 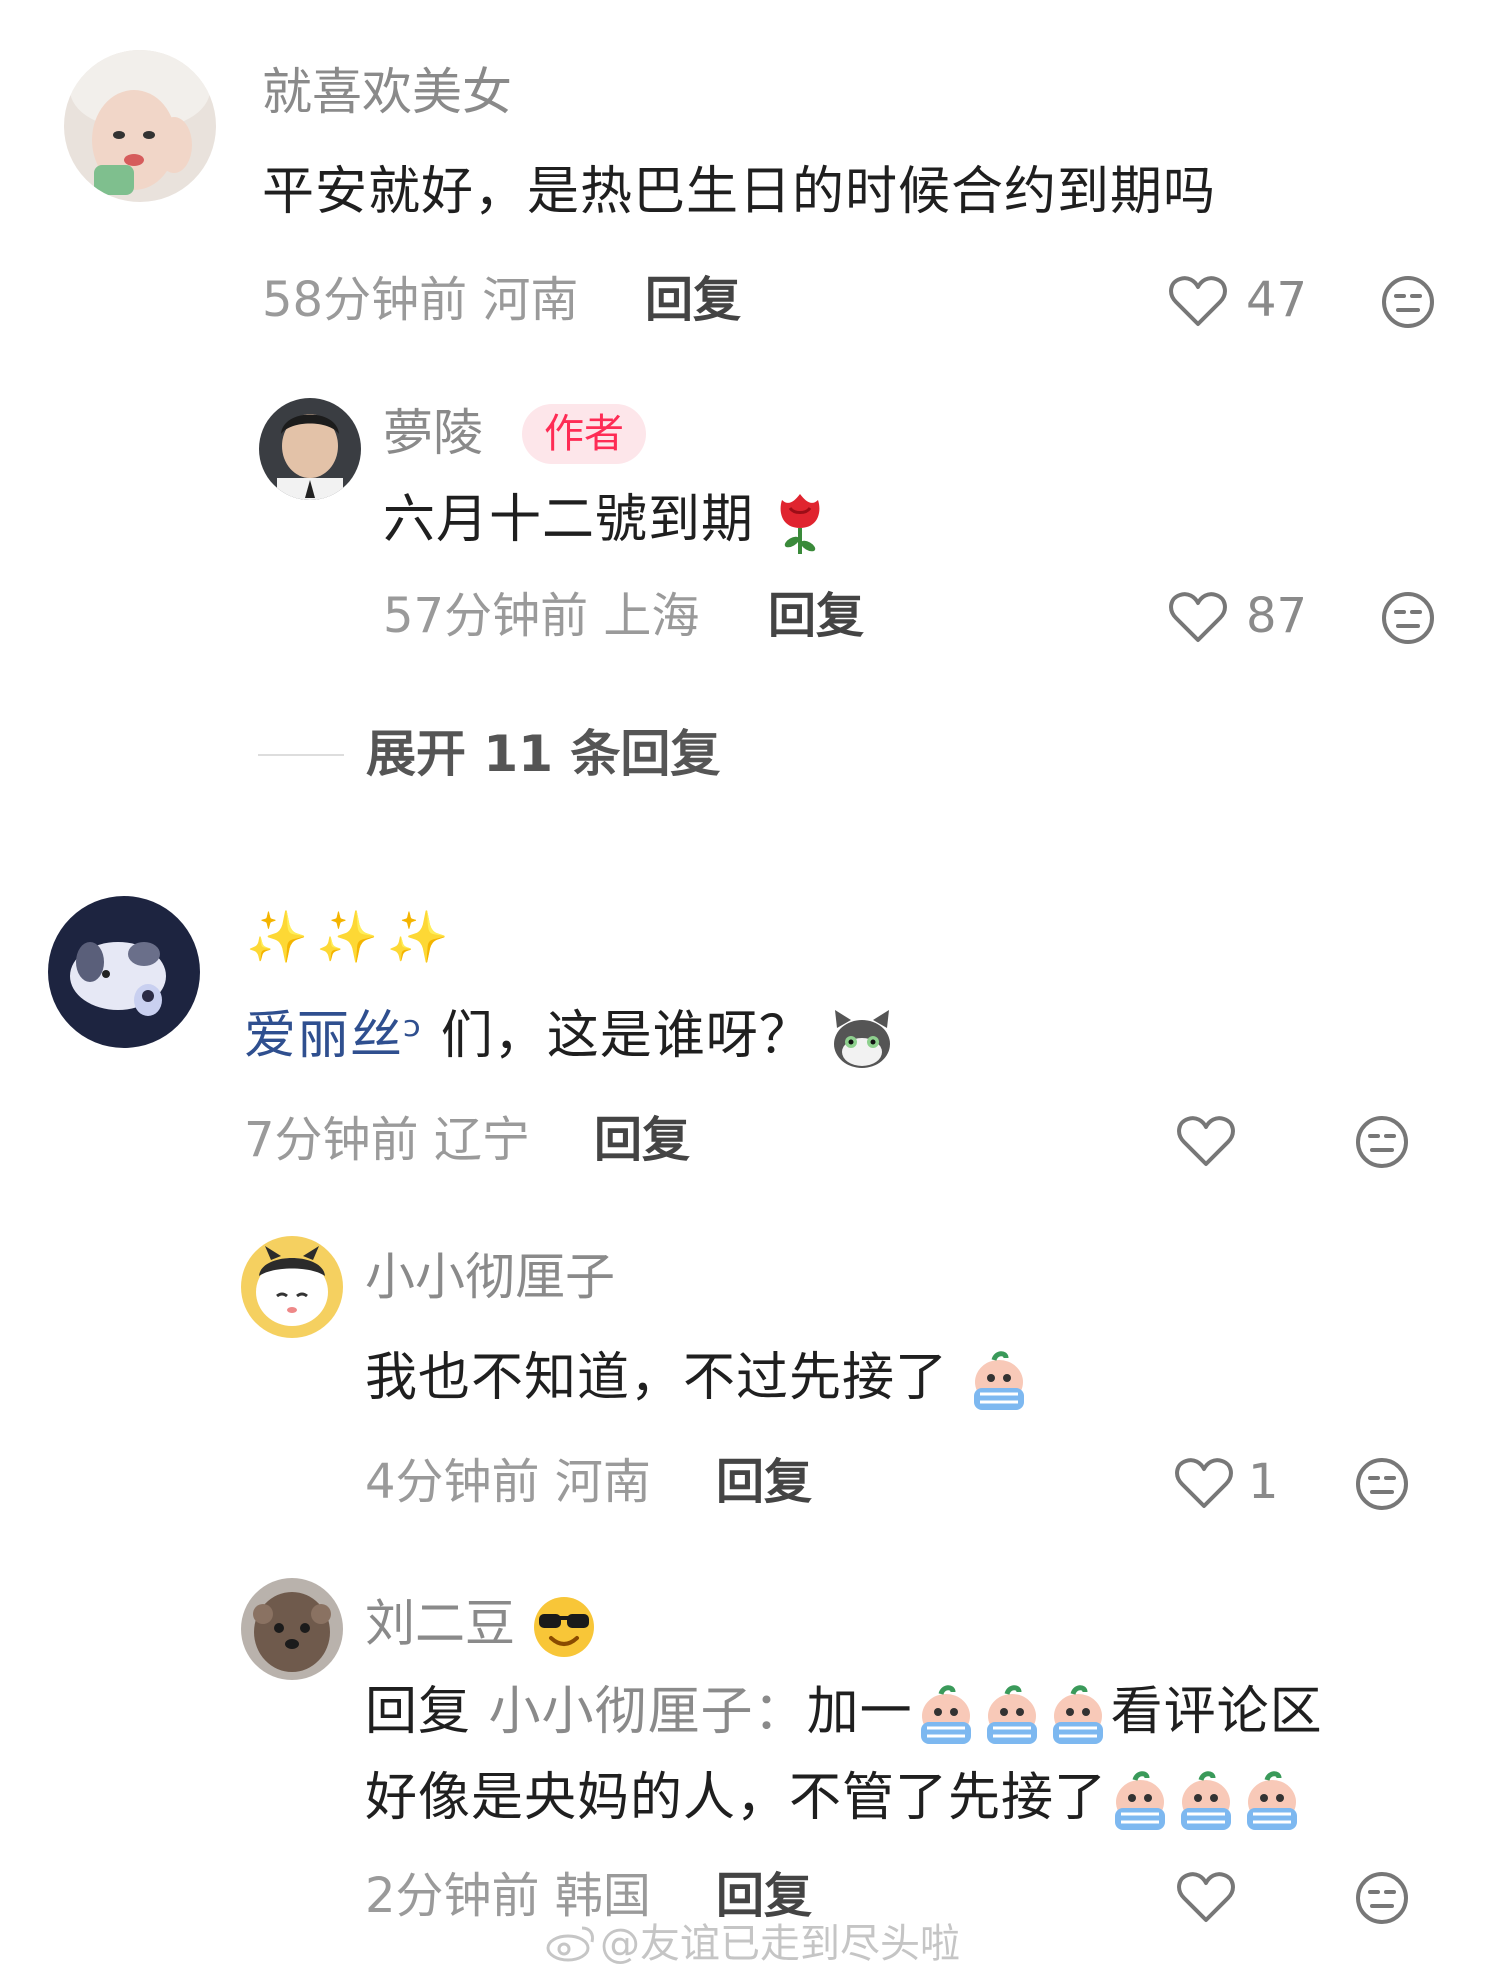 I want to click on comment-text-line-2: 好像是央妈的人，不管了先接了, so click(x=835, y=1801).